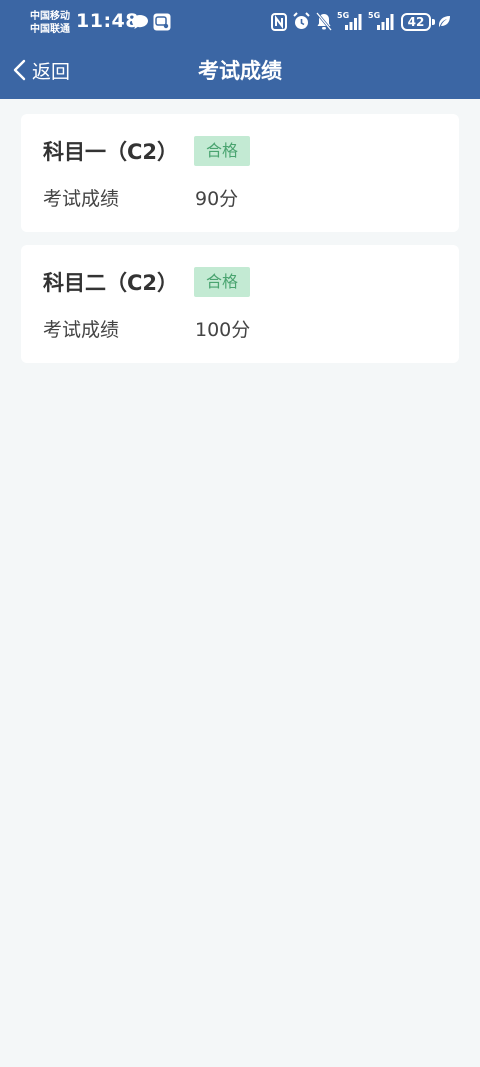  I want to click on carrier-1: 中国移动, so click(50, 16).